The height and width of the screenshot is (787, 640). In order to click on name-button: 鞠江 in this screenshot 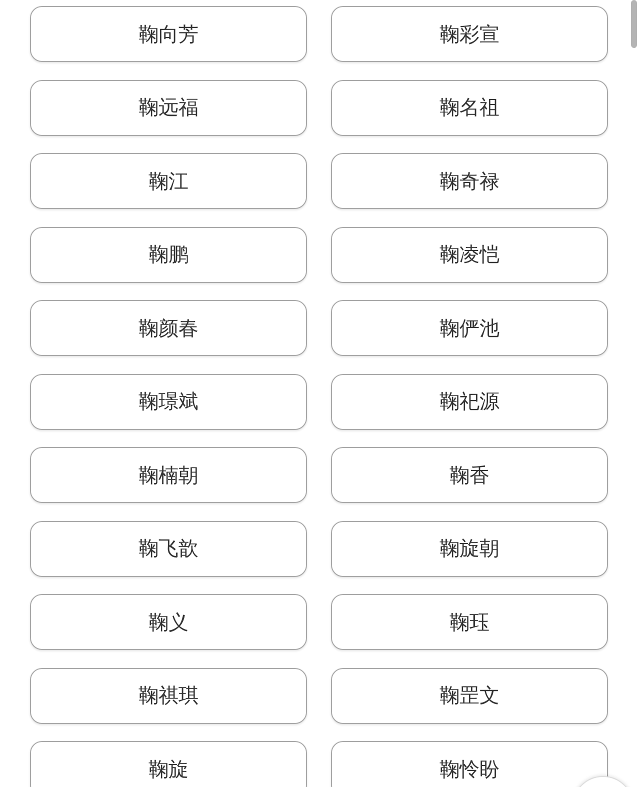, I will do `click(168, 181)`.